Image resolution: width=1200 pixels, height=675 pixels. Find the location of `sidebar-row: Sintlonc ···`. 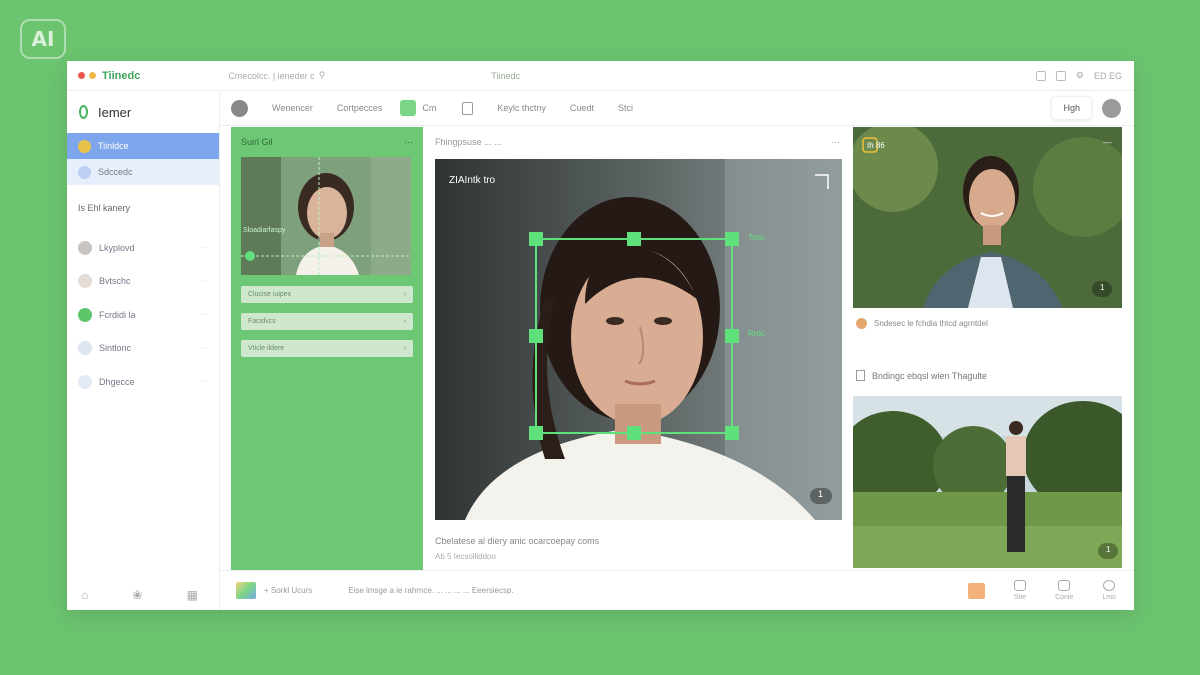

sidebar-row: Sintlonc ··· is located at coordinates (143, 349).